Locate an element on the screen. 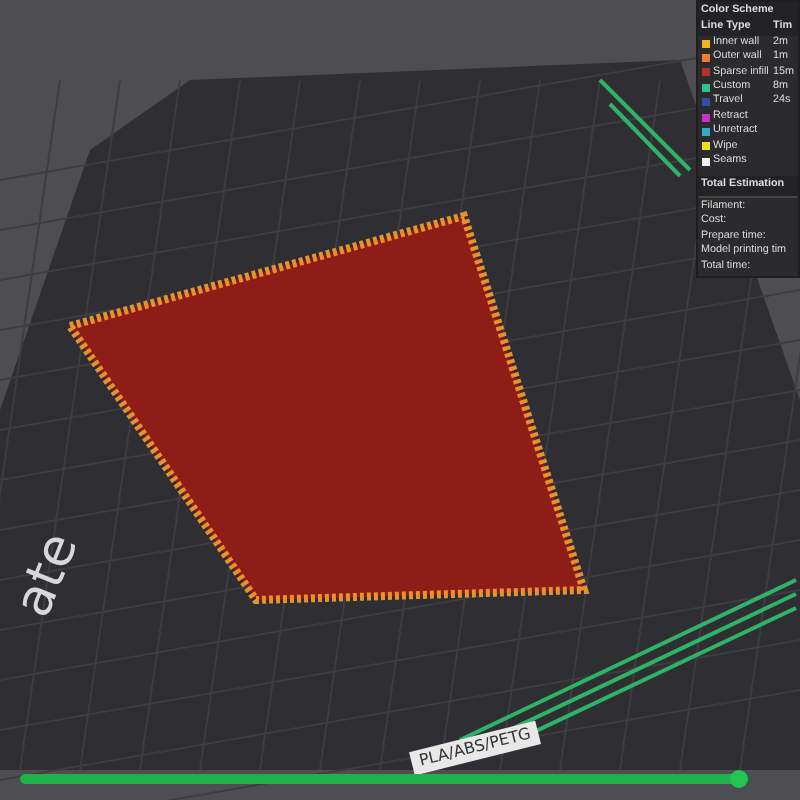 The image size is (800, 800). plate-name: ate is located at coordinates (47, 576).